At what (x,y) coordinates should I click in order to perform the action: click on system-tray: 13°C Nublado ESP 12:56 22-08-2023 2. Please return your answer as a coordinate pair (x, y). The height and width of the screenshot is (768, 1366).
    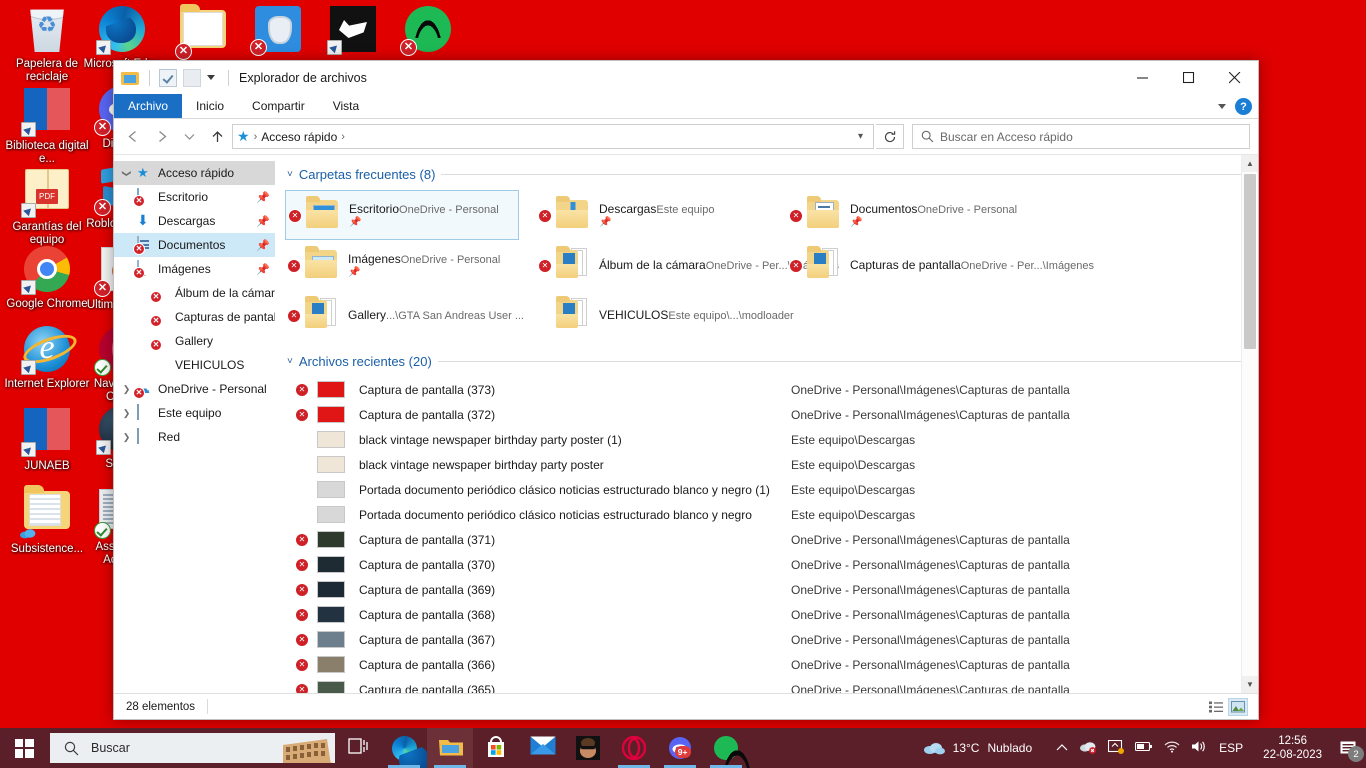
    Looking at the image, I should click on (1137, 748).